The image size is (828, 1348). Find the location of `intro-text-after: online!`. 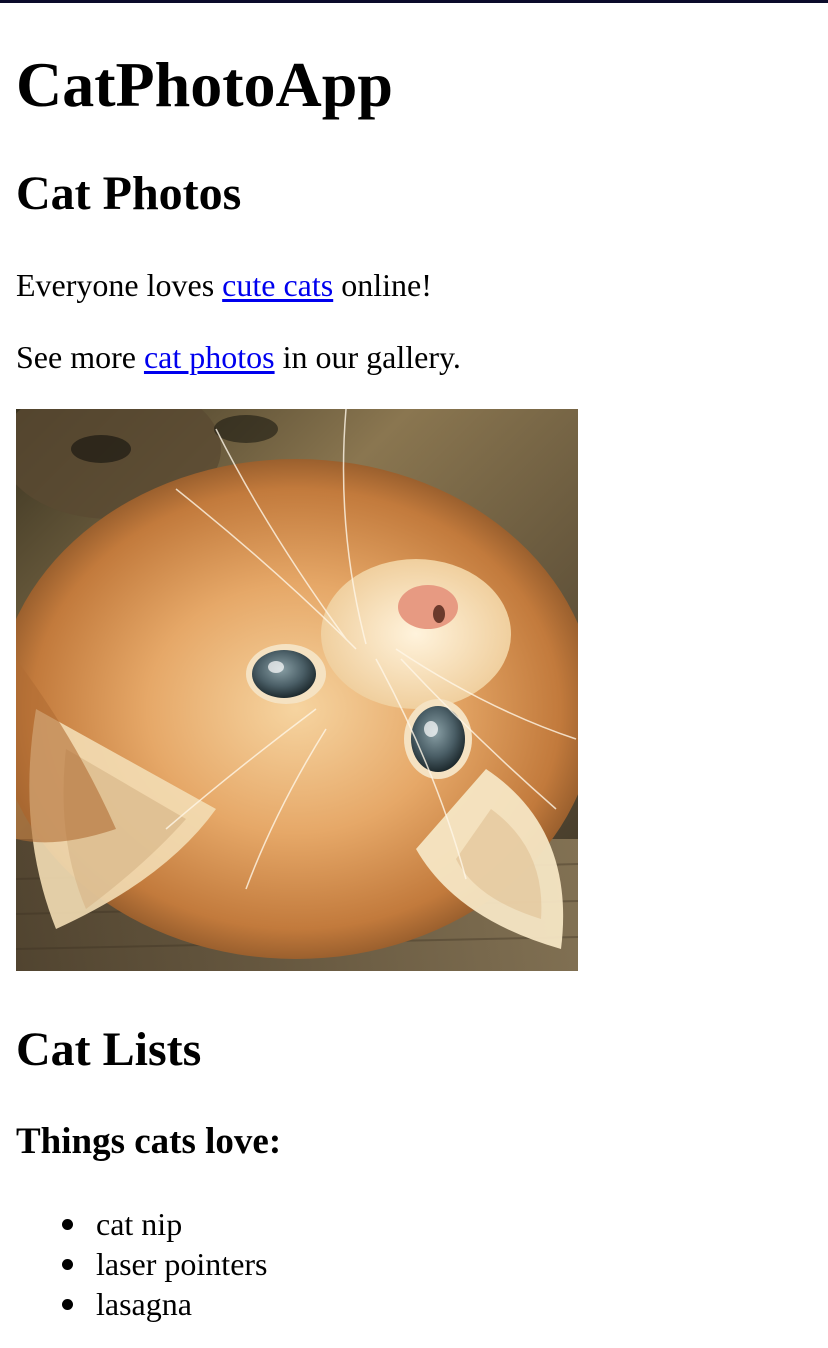

intro-text-after: online! is located at coordinates (382, 285).